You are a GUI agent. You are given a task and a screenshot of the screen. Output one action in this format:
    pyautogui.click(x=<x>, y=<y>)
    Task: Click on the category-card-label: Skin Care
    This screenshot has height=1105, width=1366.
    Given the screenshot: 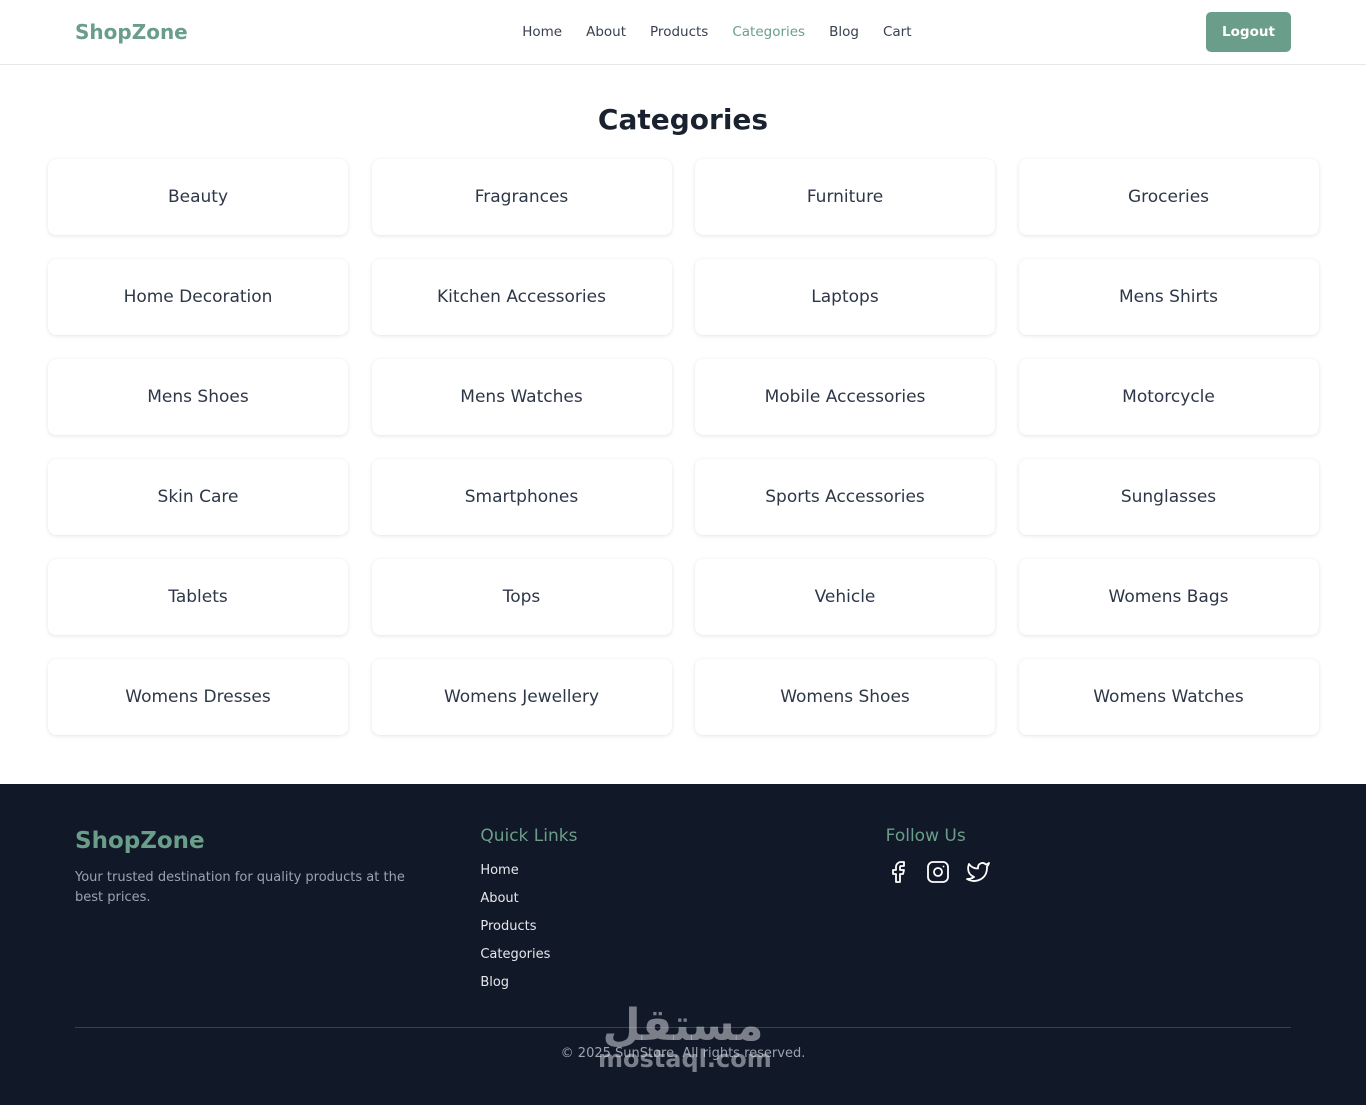 What is the action you would take?
    pyautogui.click(x=198, y=497)
    